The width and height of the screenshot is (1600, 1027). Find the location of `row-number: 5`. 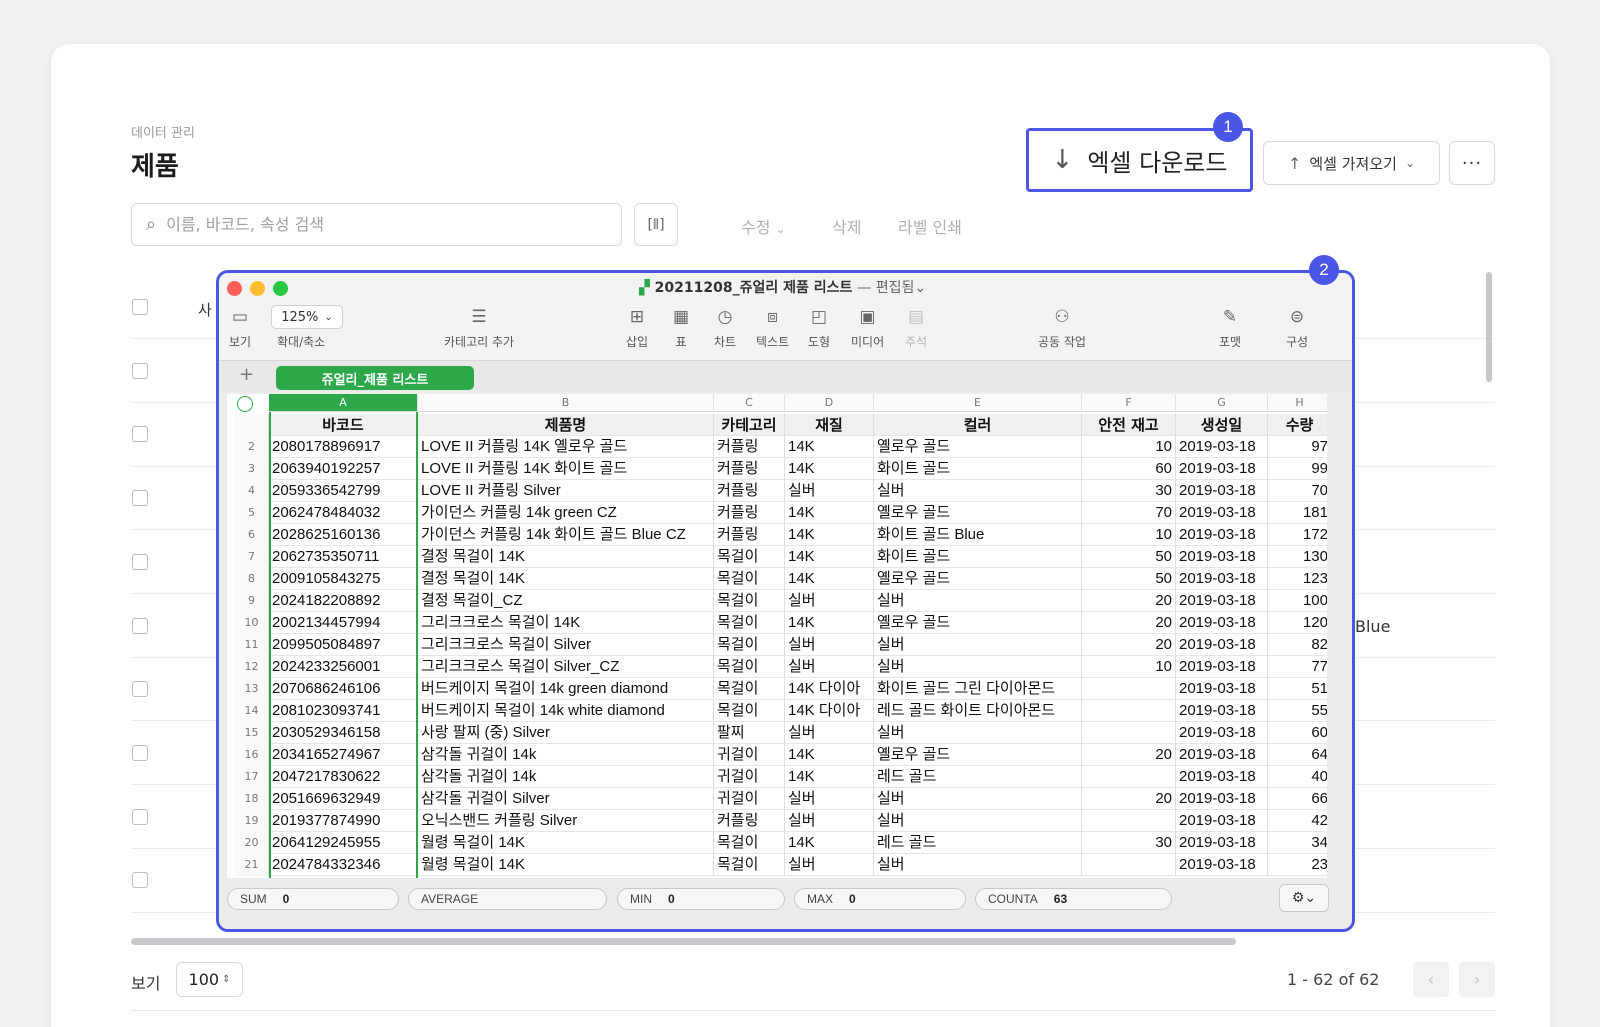

row-number: 5 is located at coordinates (252, 513).